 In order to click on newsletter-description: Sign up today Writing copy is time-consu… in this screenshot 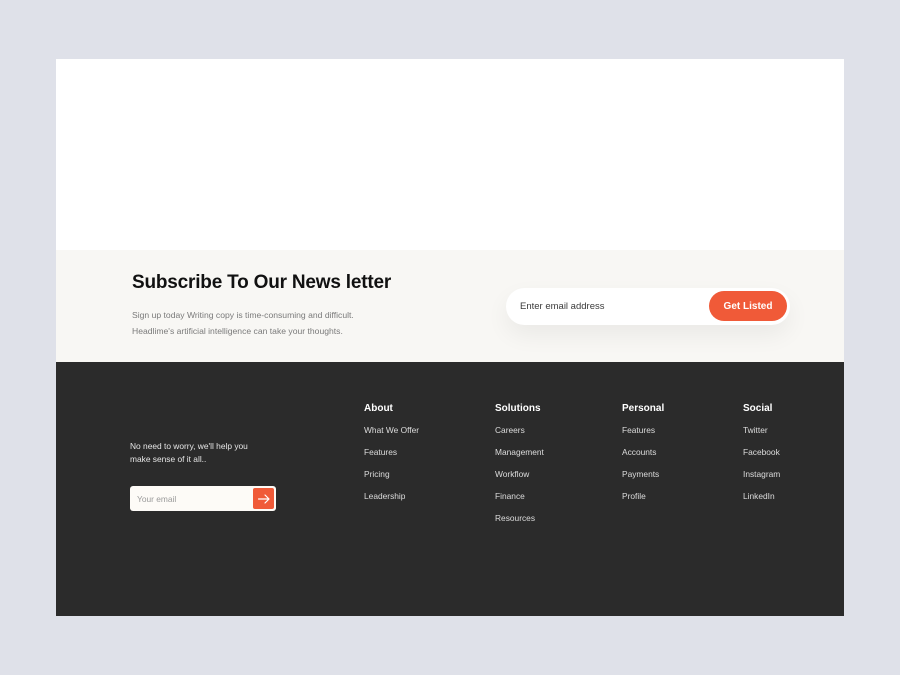, I will do `click(272, 323)`.